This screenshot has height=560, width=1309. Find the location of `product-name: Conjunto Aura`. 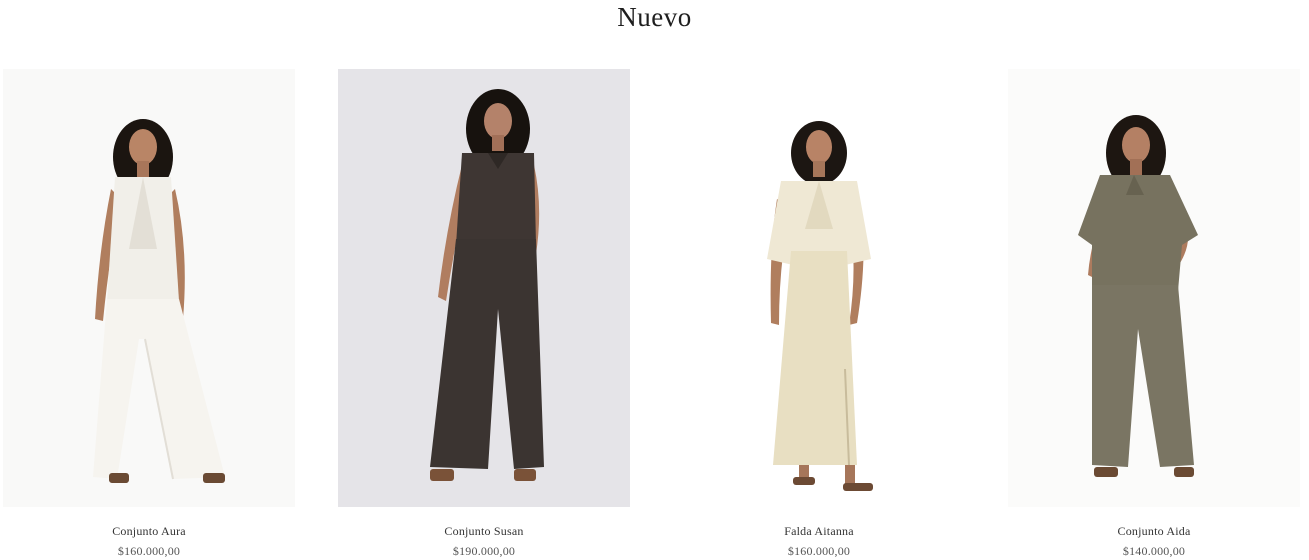

product-name: Conjunto Aura is located at coordinates (149, 531).